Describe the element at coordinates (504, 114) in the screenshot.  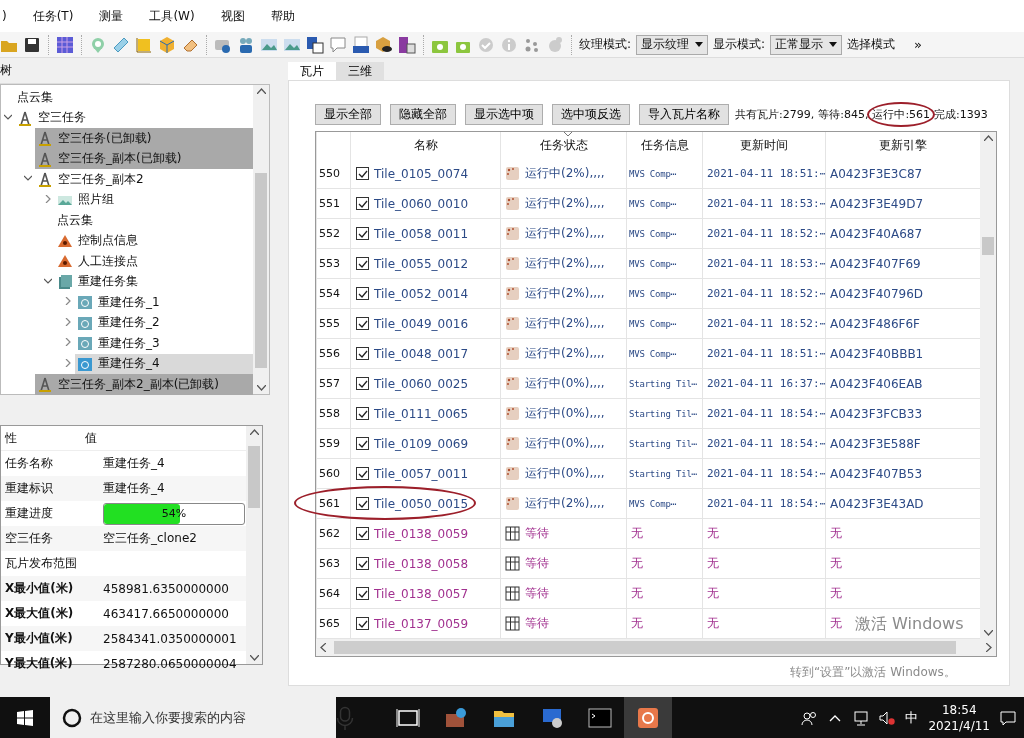
I see `action-button: 显示选中项` at that location.